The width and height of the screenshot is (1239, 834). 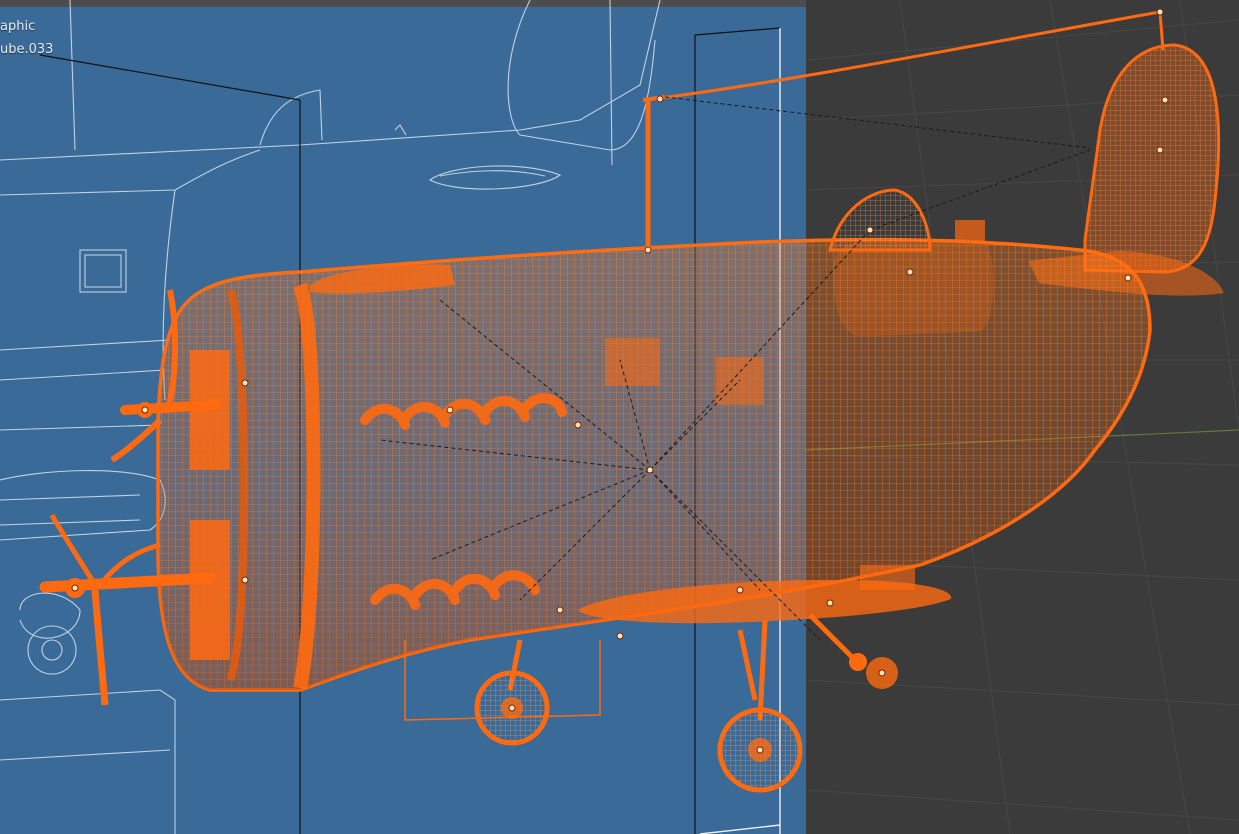 I want to click on view-mode-label: aphic, so click(x=18, y=26).